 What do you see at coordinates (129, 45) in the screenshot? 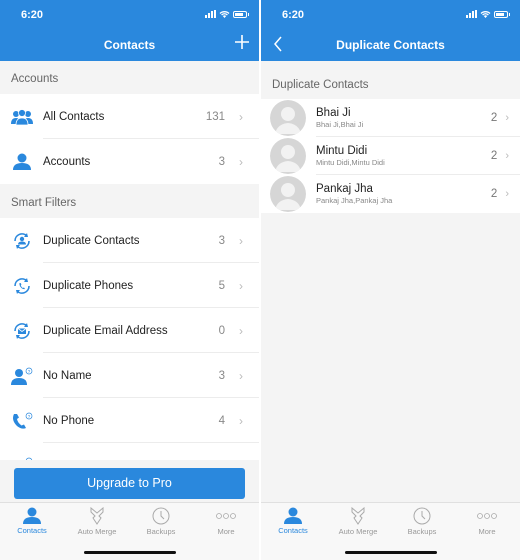
I see `page-title: Contacts` at bounding box center [129, 45].